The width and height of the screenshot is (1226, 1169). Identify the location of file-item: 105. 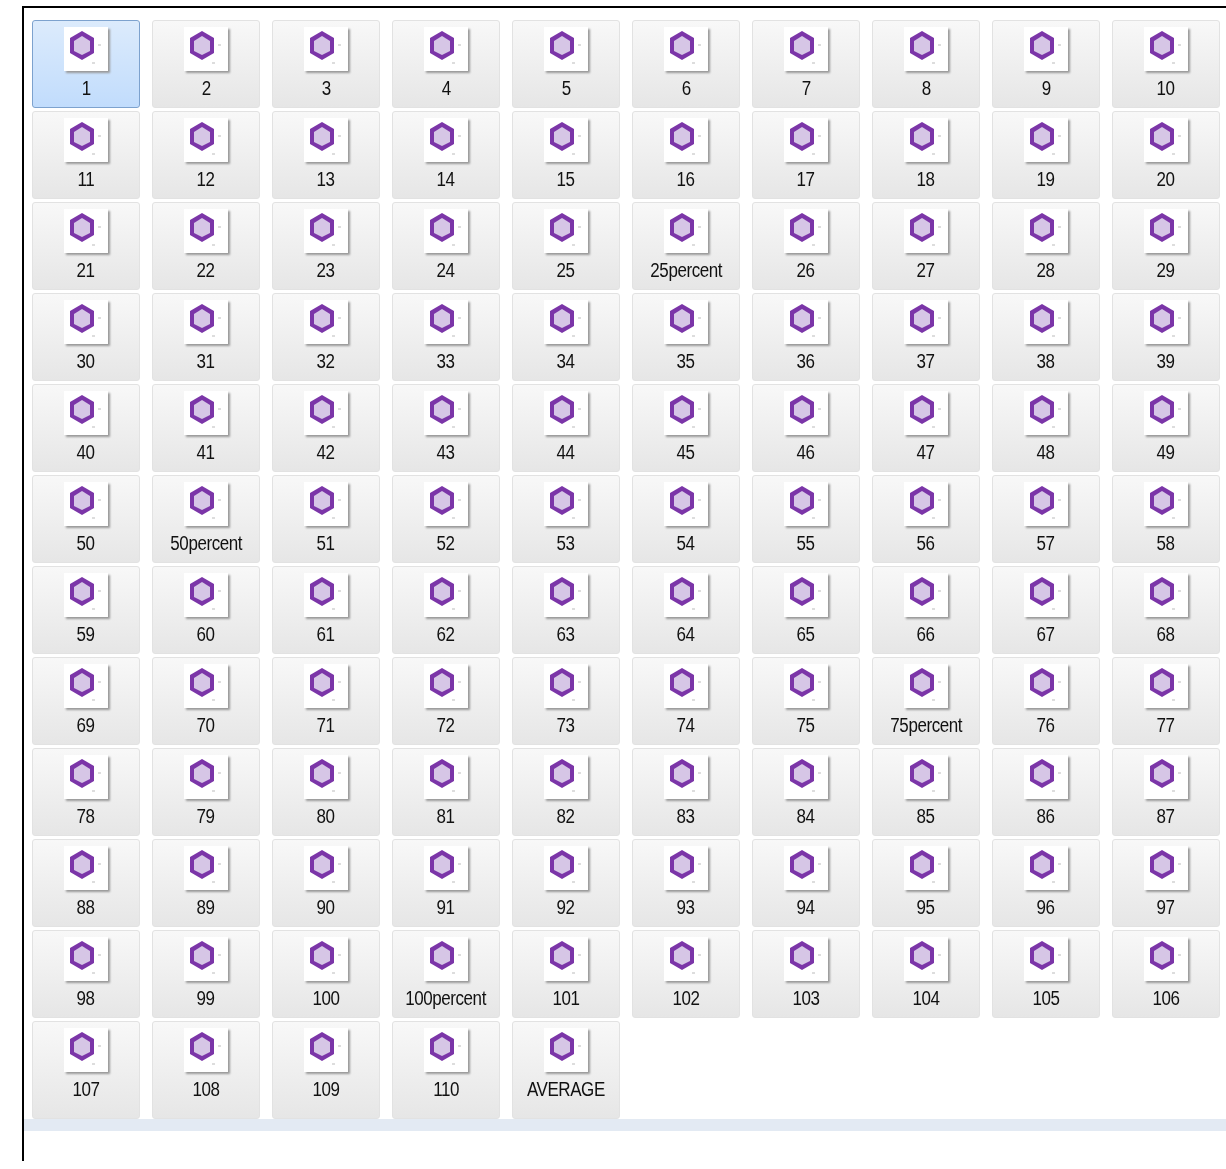
(1046, 974).